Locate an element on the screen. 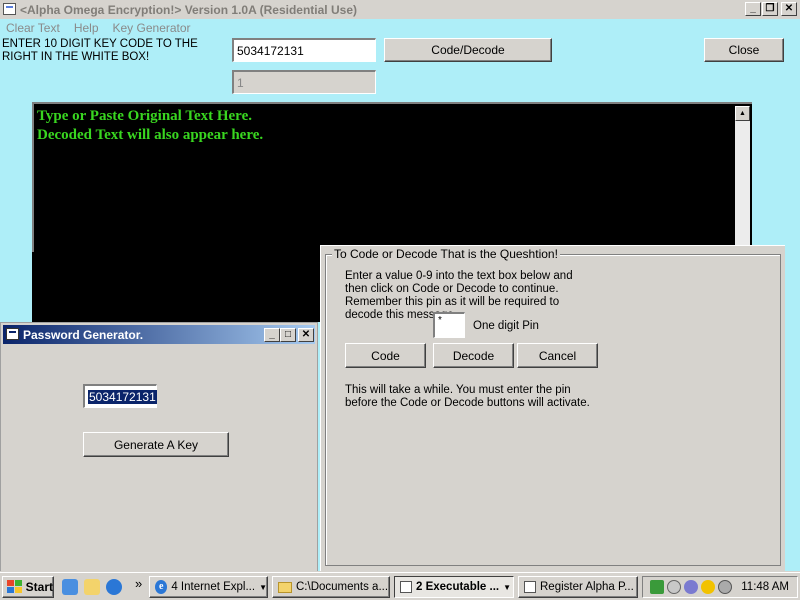  quicklaunch-chevron-icon: » is located at coordinates (138, 583).